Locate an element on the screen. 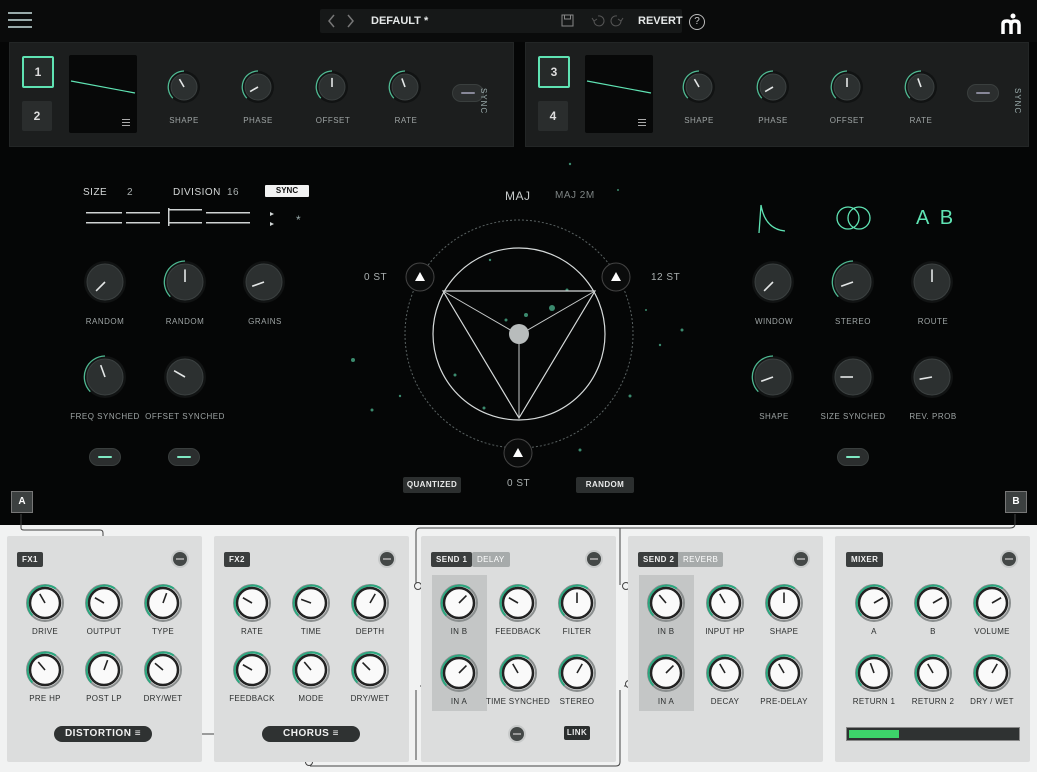  revert-button: REVERT is located at coordinates (660, 21).